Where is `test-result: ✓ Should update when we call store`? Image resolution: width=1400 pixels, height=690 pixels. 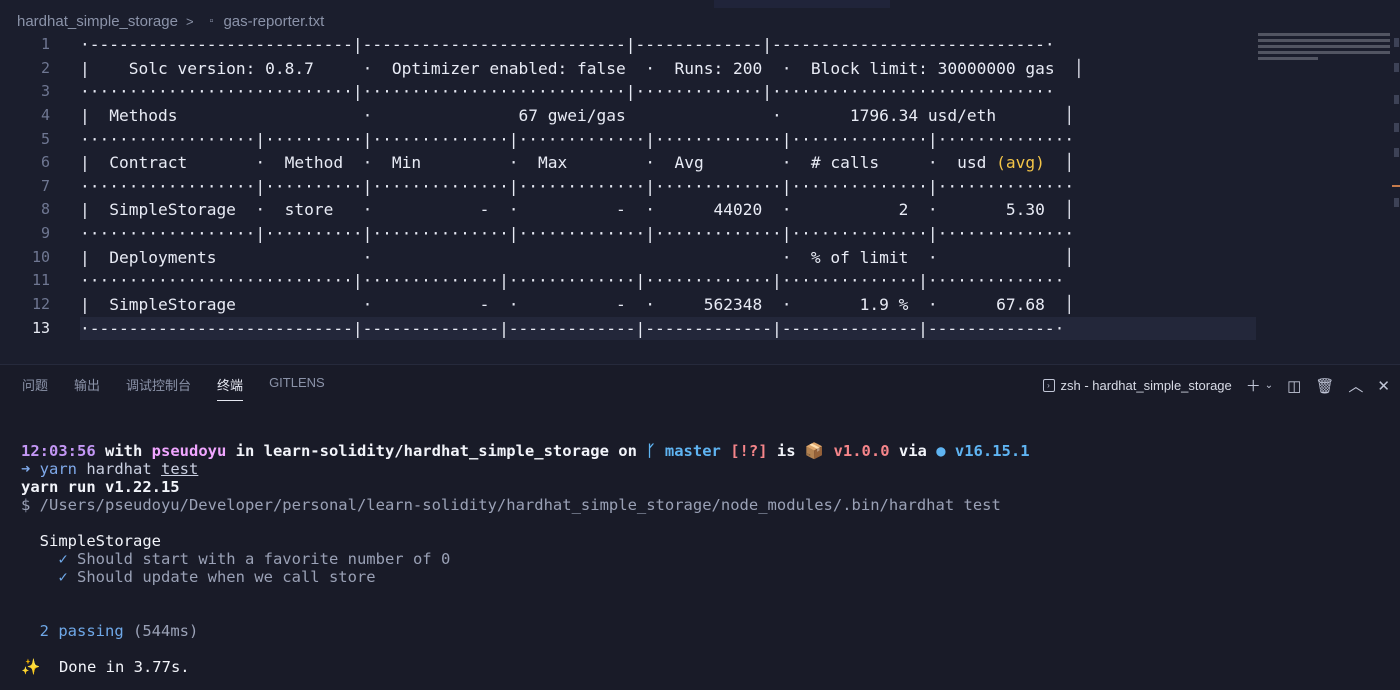 test-result: ✓ Should update when we call store is located at coordinates (525, 577).